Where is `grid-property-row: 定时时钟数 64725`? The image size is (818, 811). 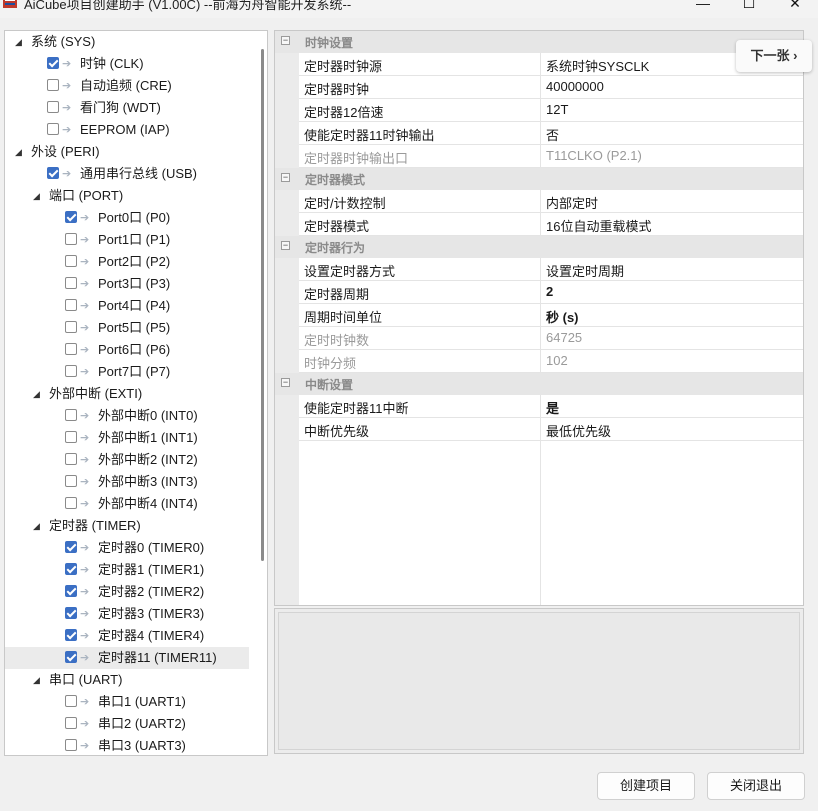
grid-property-row: 定时时钟数 64725 is located at coordinates (551, 338).